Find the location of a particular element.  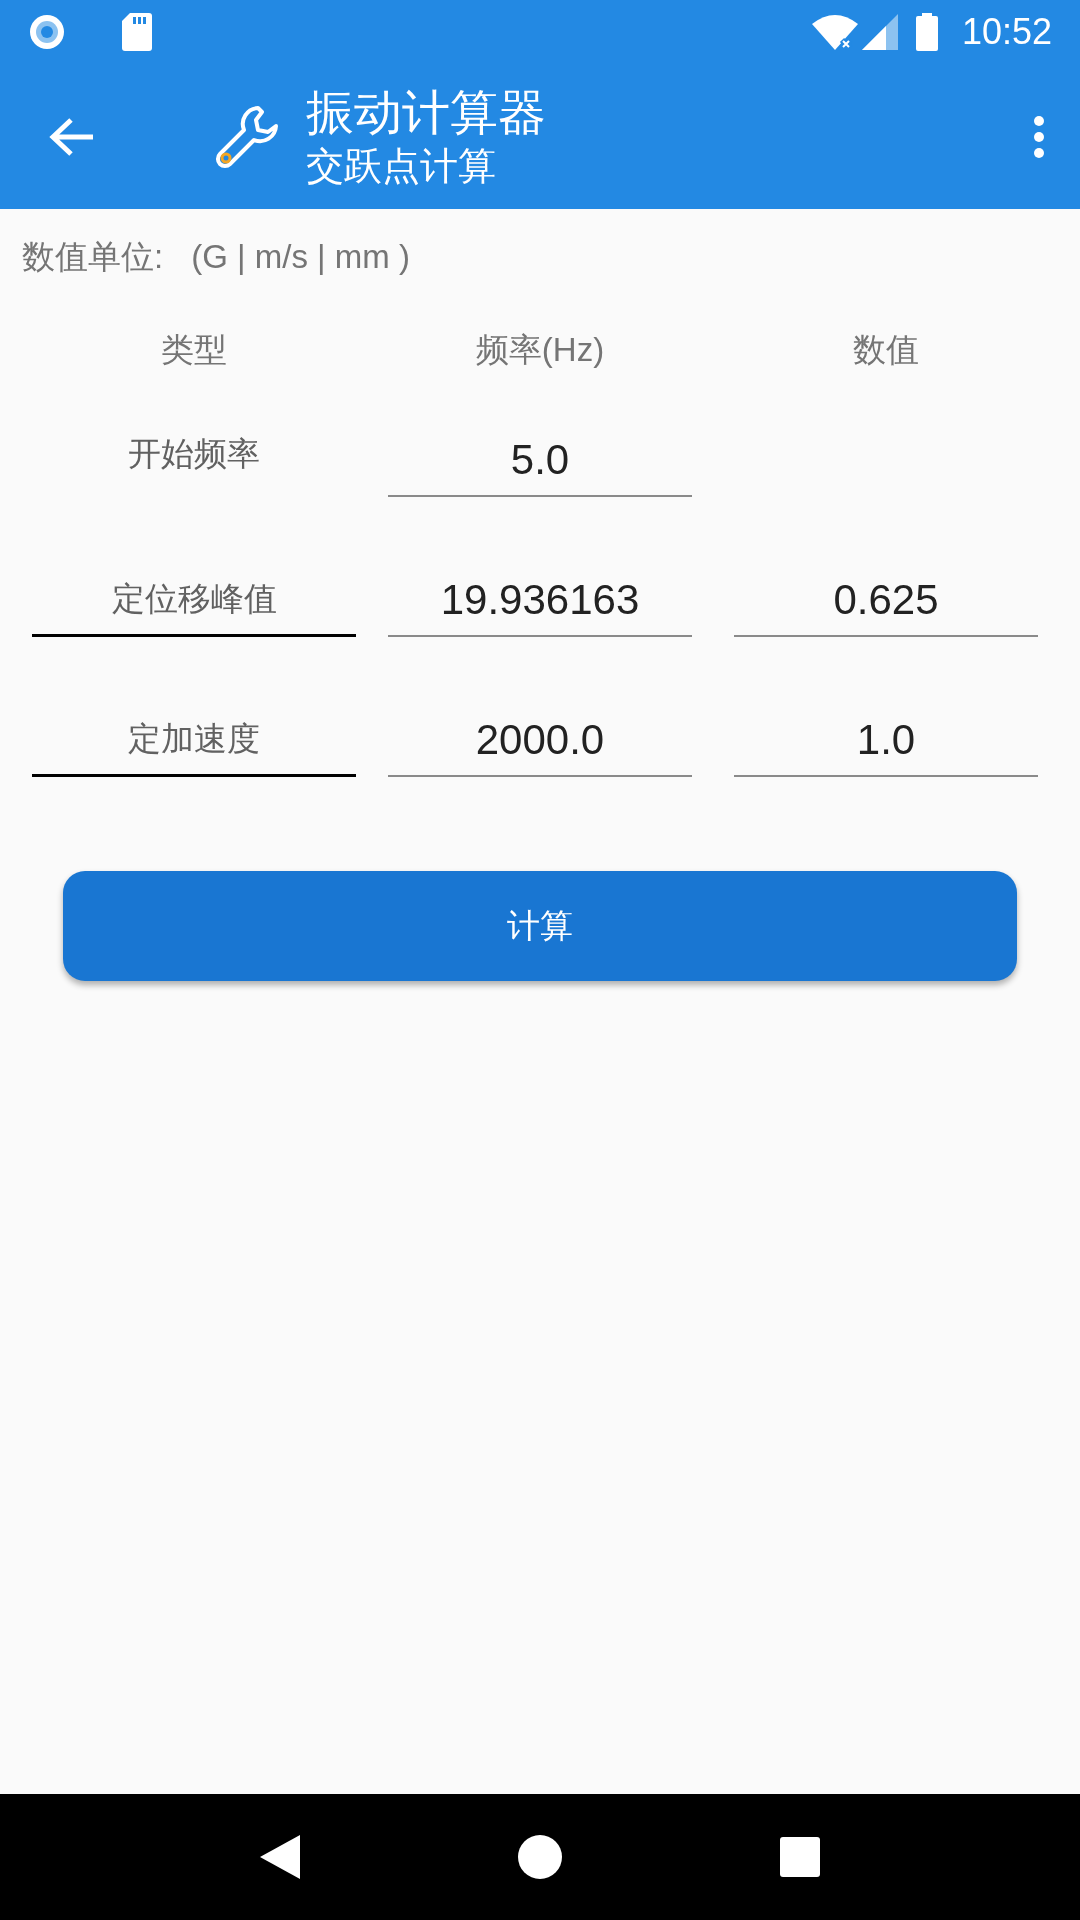

type-dropdown: 定位移峰值 is located at coordinates (194, 600).